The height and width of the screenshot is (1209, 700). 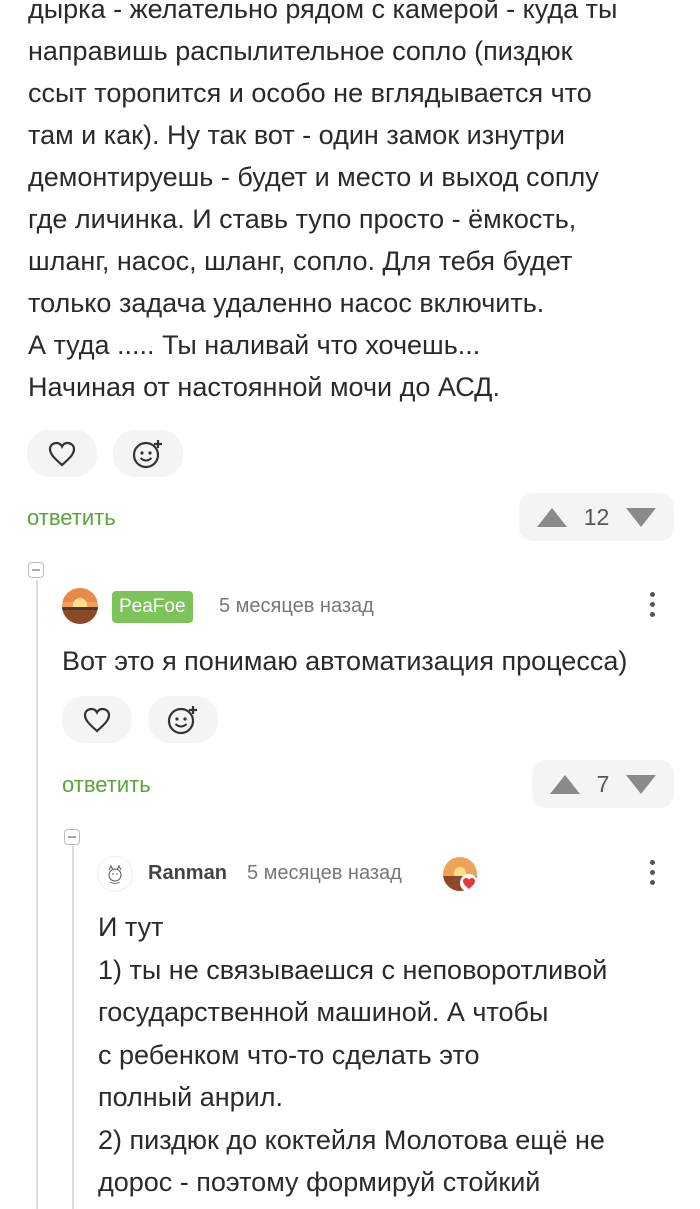 I want to click on cat-sketch-avatar-icon, so click(x=115, y=874).